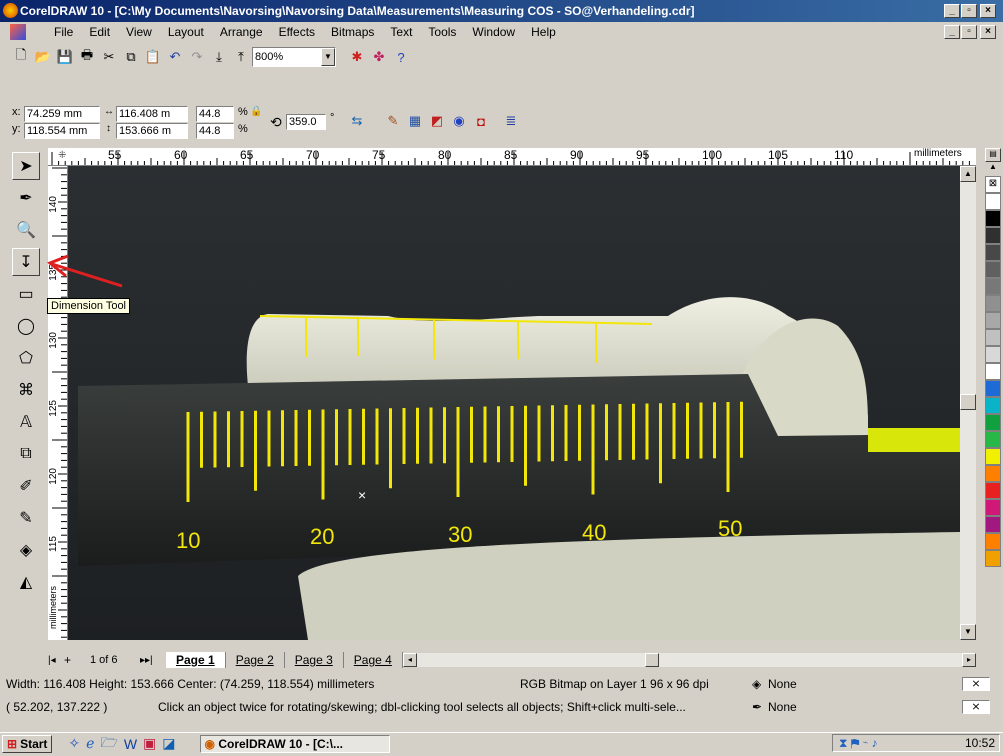 This screenshot has width=1003, height=756. I want to click on mirror-icon: ⇆, so click(357, 121).